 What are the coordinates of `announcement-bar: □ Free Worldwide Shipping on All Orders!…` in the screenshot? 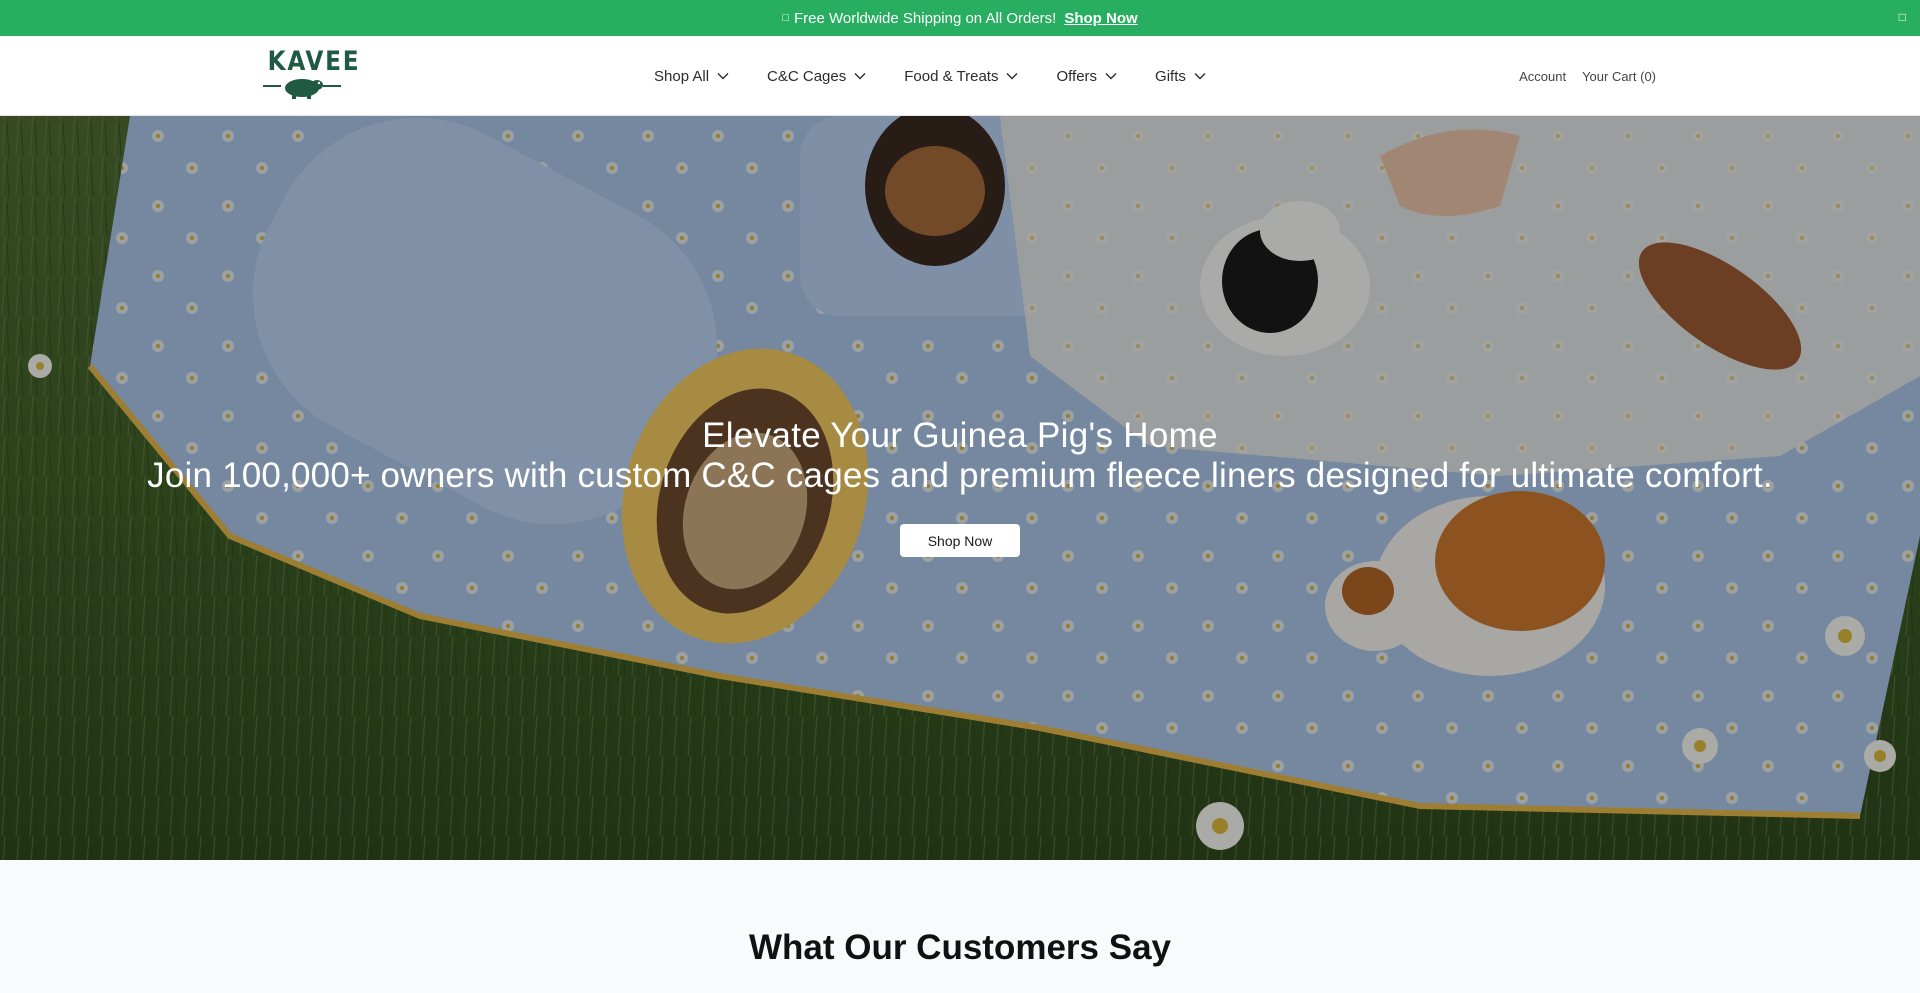 It's located at (960, 18).